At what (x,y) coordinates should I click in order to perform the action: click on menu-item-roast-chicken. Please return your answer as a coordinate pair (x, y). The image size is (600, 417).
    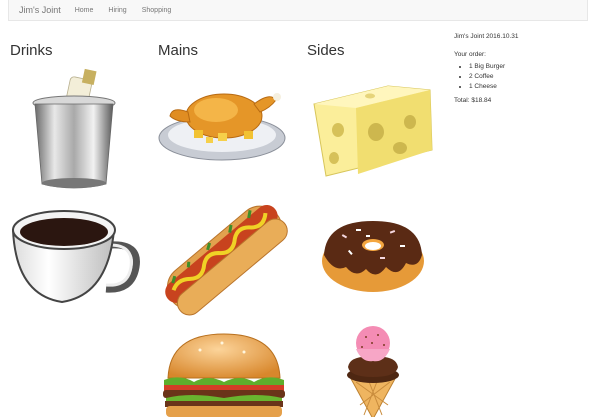
    Looking at the image, I should click on (223, 124).